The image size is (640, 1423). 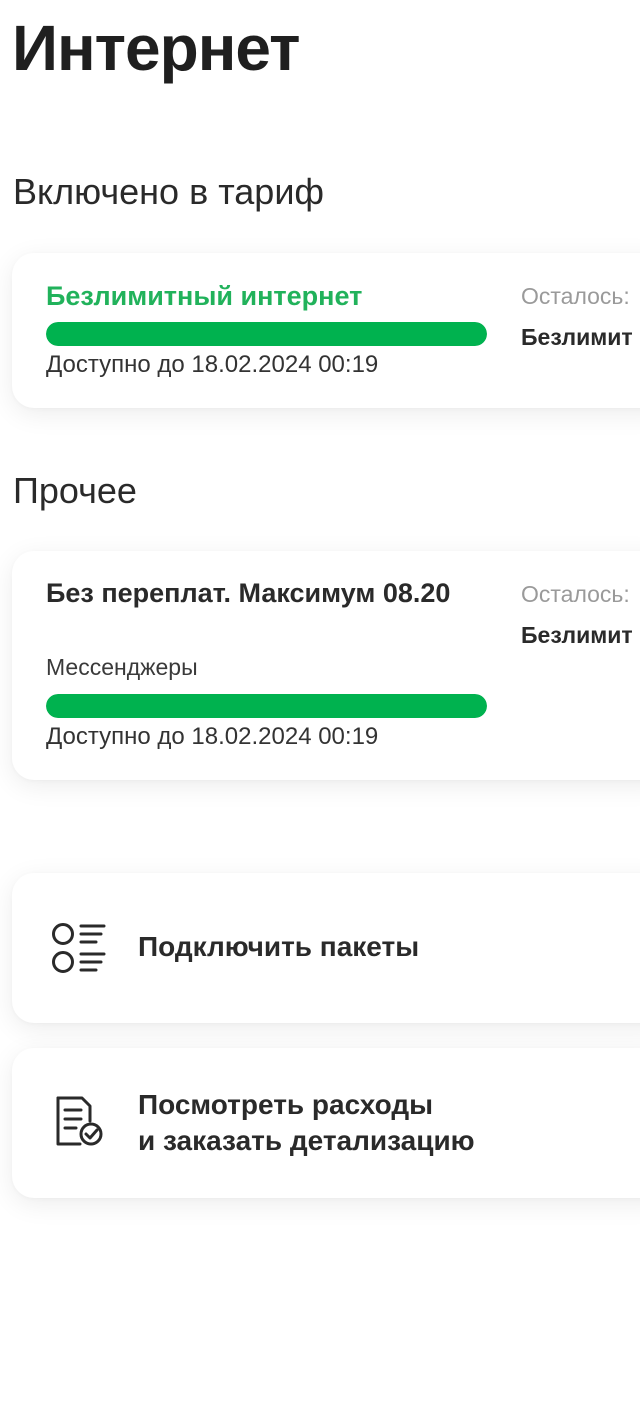 I want to click on view-expenses-label-line1: Посмотреть расходы, so click(x=286, y=1104).